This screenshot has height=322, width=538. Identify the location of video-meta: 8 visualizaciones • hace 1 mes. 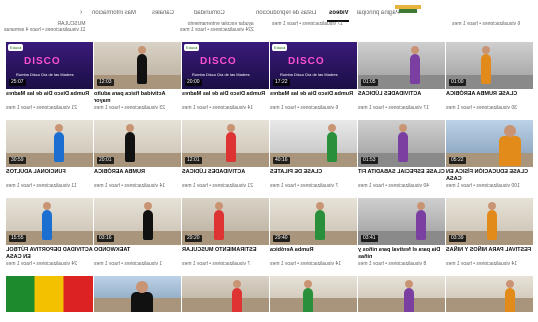
(392, 264).